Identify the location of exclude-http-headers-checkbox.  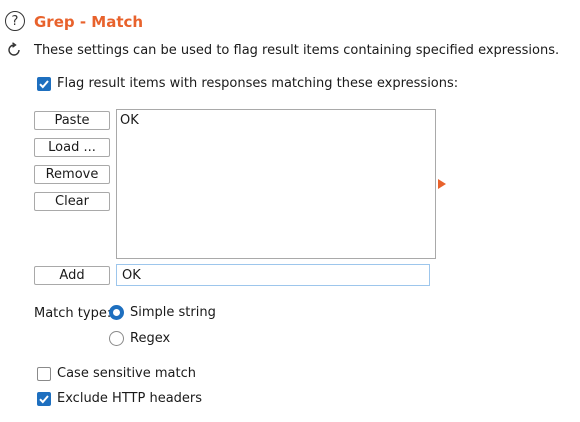
(44, 398).